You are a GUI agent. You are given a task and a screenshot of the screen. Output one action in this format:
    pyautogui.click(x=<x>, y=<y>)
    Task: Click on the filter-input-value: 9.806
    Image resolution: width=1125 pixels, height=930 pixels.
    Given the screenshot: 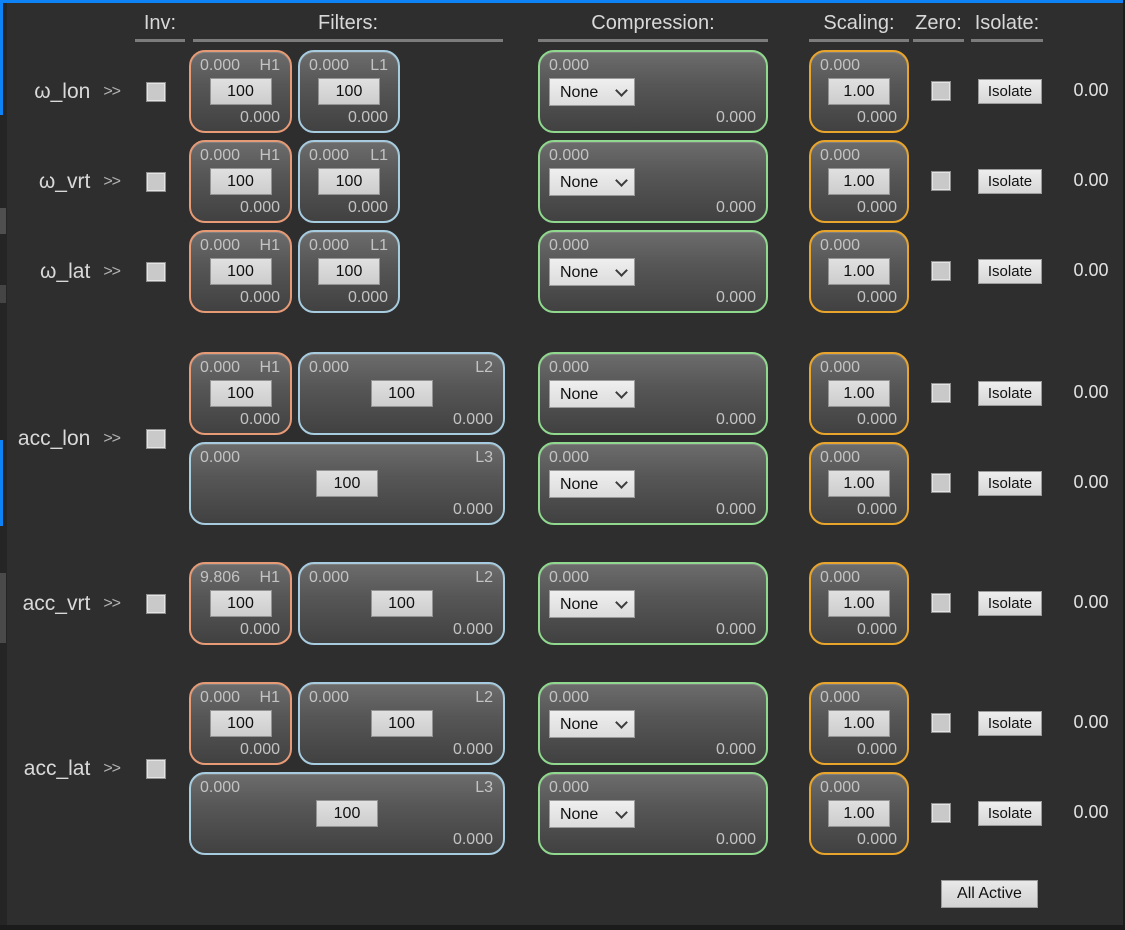 What is the action you would take?
    pyautogui.click(x=220, y=577)
    